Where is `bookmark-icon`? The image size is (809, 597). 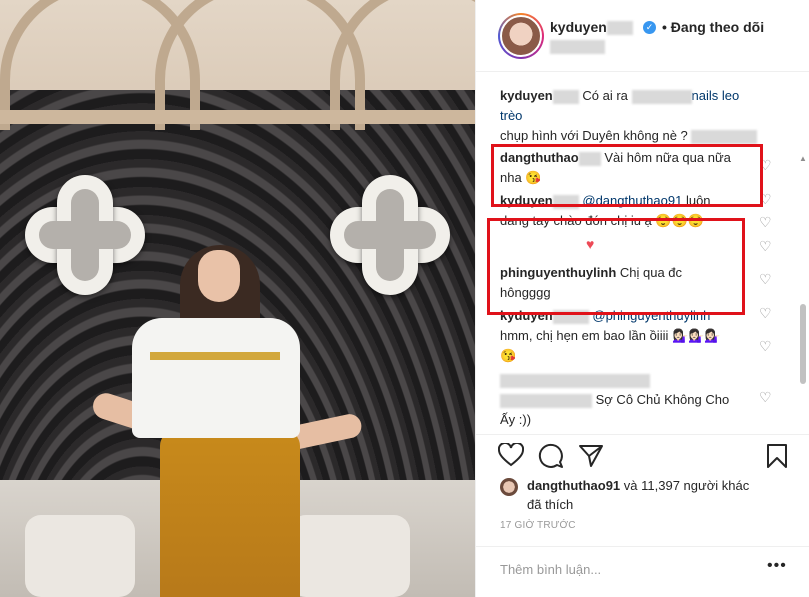
bookmark-icon is located at coordinates (777, 456).